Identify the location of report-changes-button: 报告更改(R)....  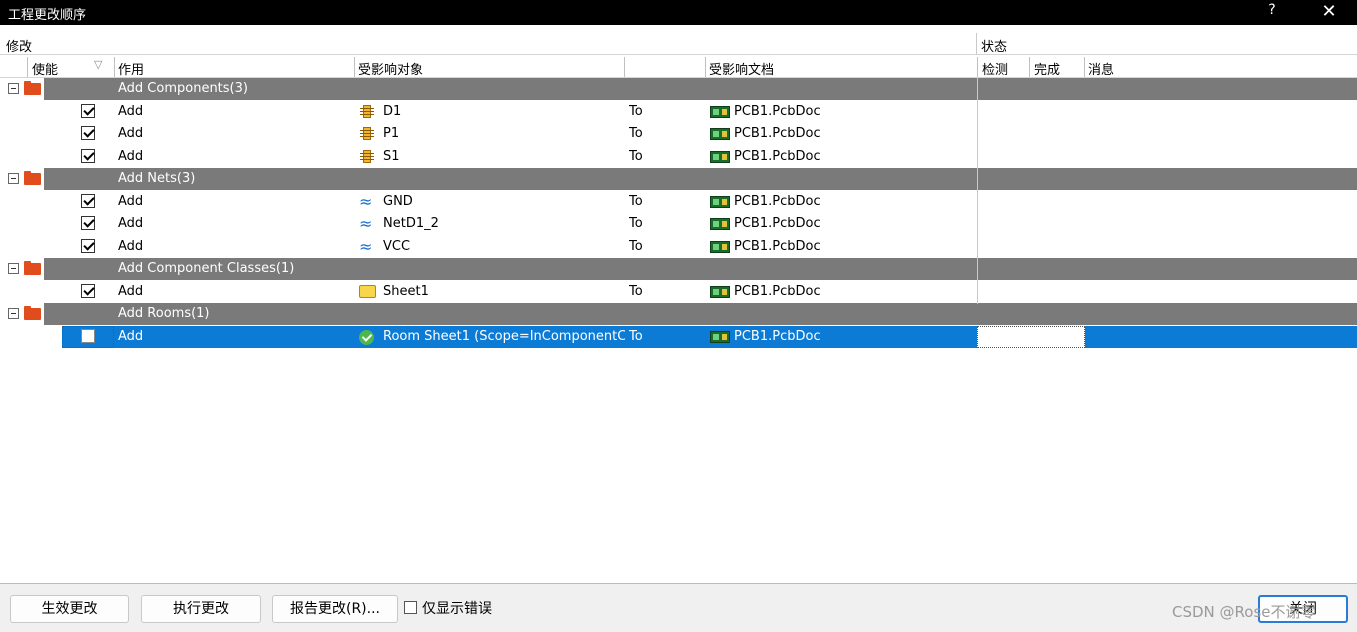
(335, 609).